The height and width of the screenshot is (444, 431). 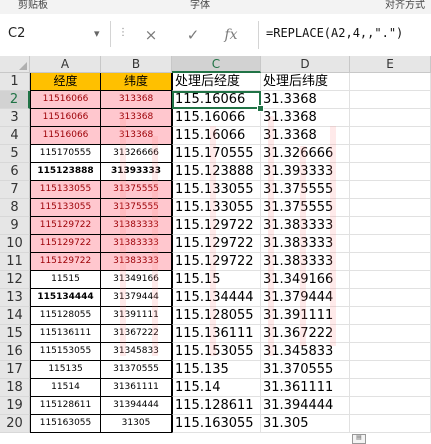 What do you see at coordinates (15, 334) in the screenshot?
I see `row-header-15: 15` at bounding box center [15, 334].